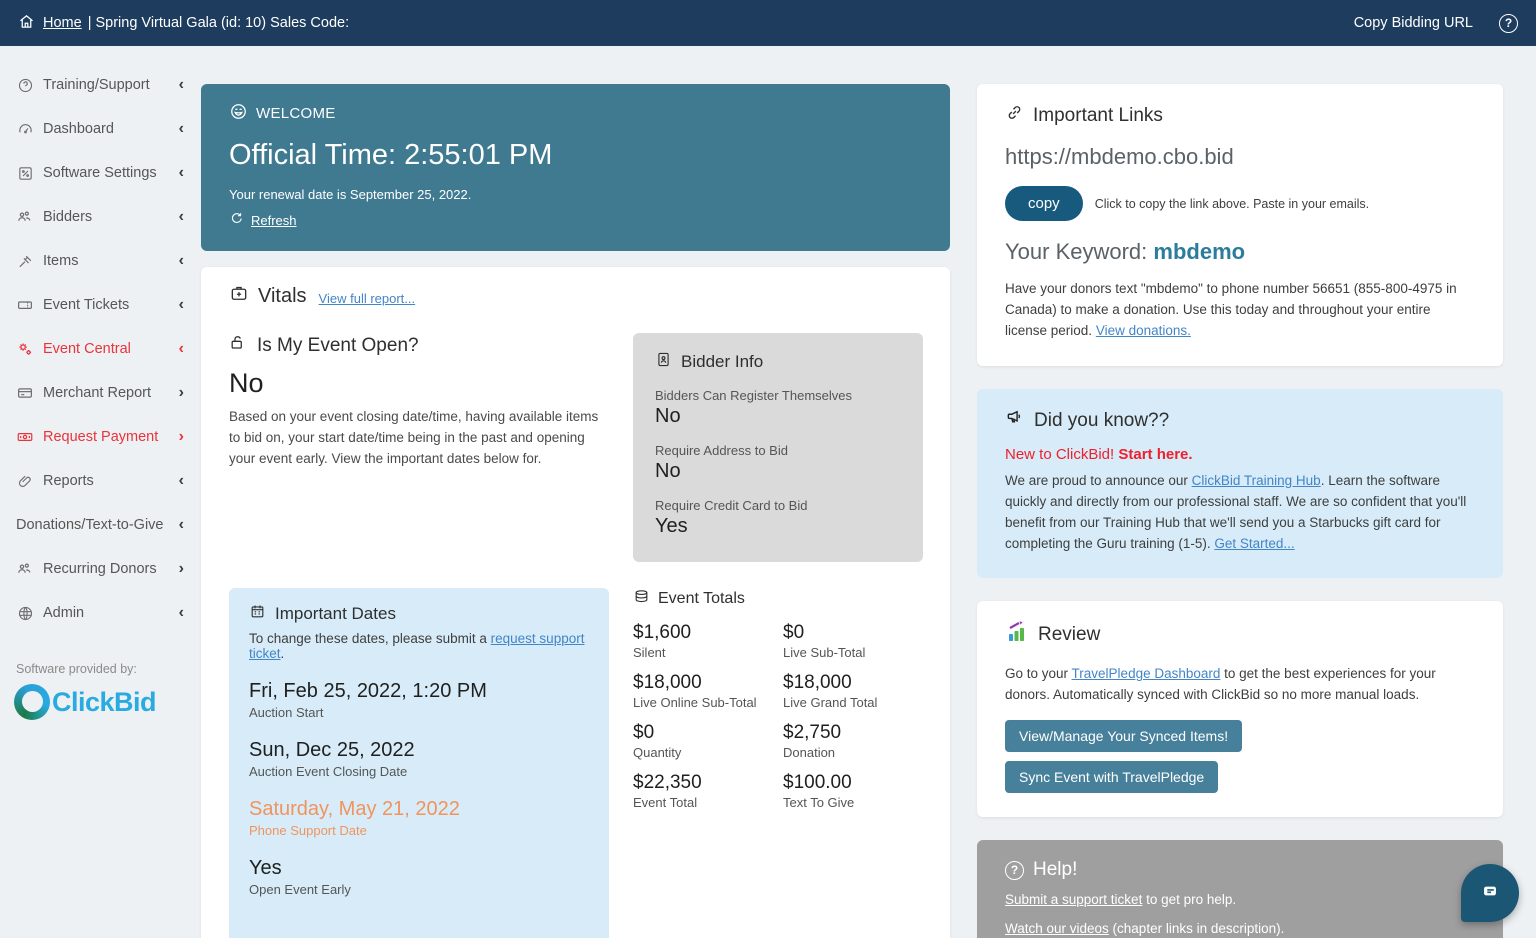 The width and height of the screenshot is (1536, 938). What do you see at coordinates (1014, 115) in the screenshot?
I see `link-icon` at bounding box center [1014, 115].